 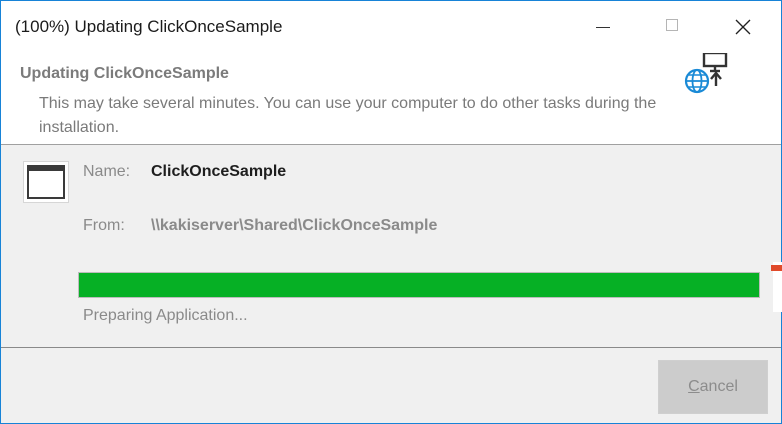 I want to click on title-bar: (100%) Updating ClickOnceSample, so click(x=391, y=27).